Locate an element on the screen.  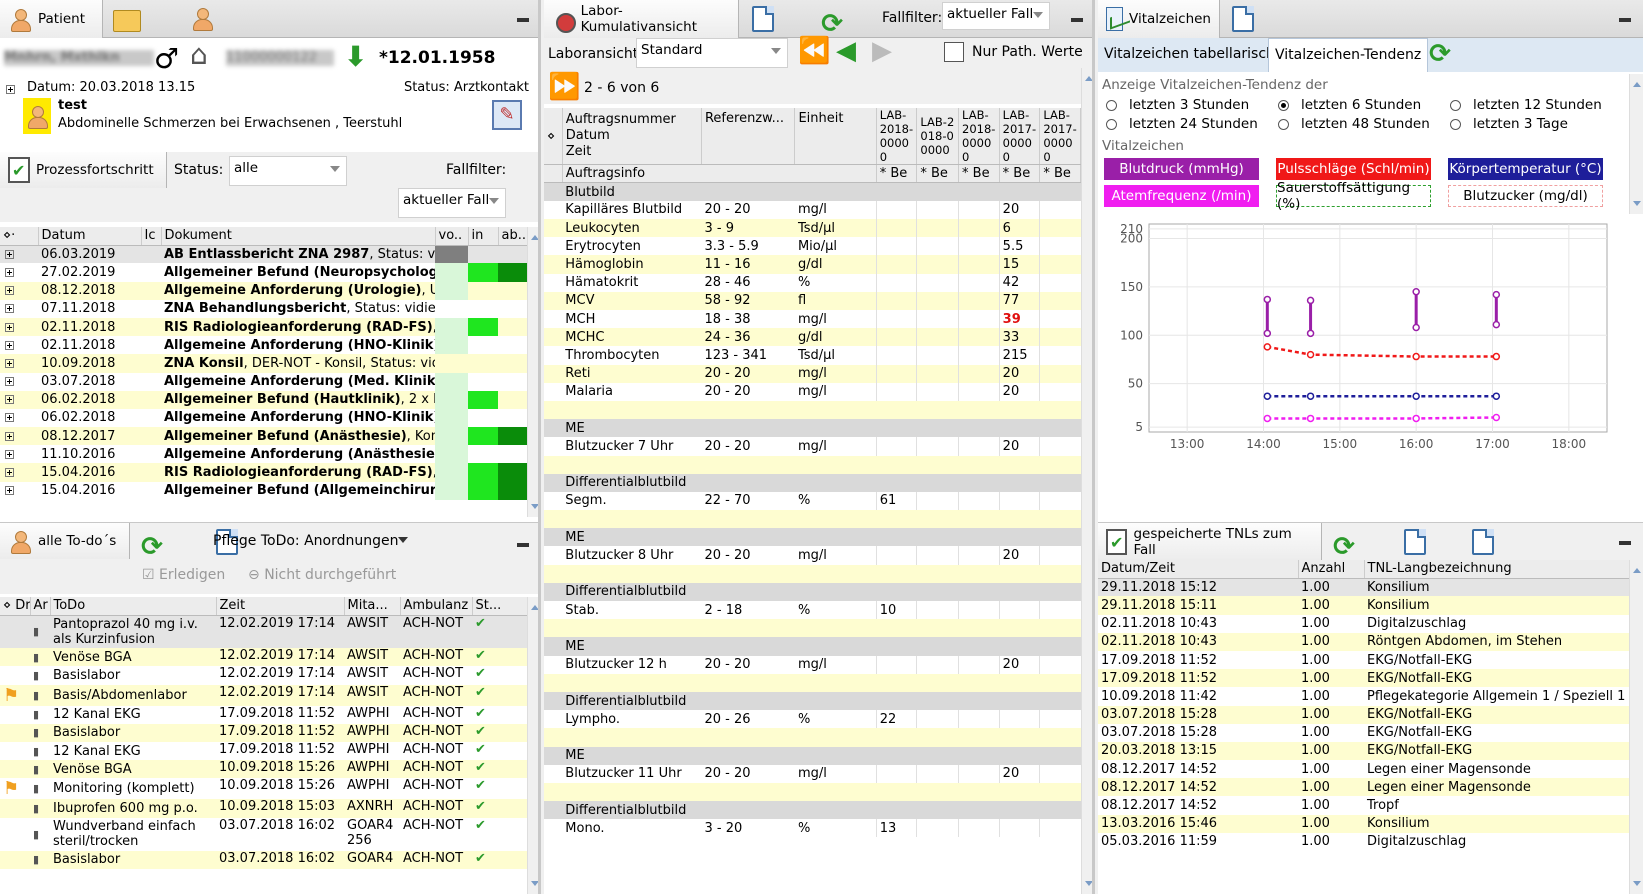
legend-toggle: Blutdruck (mmHg) is located at coordinates (1181, 169).